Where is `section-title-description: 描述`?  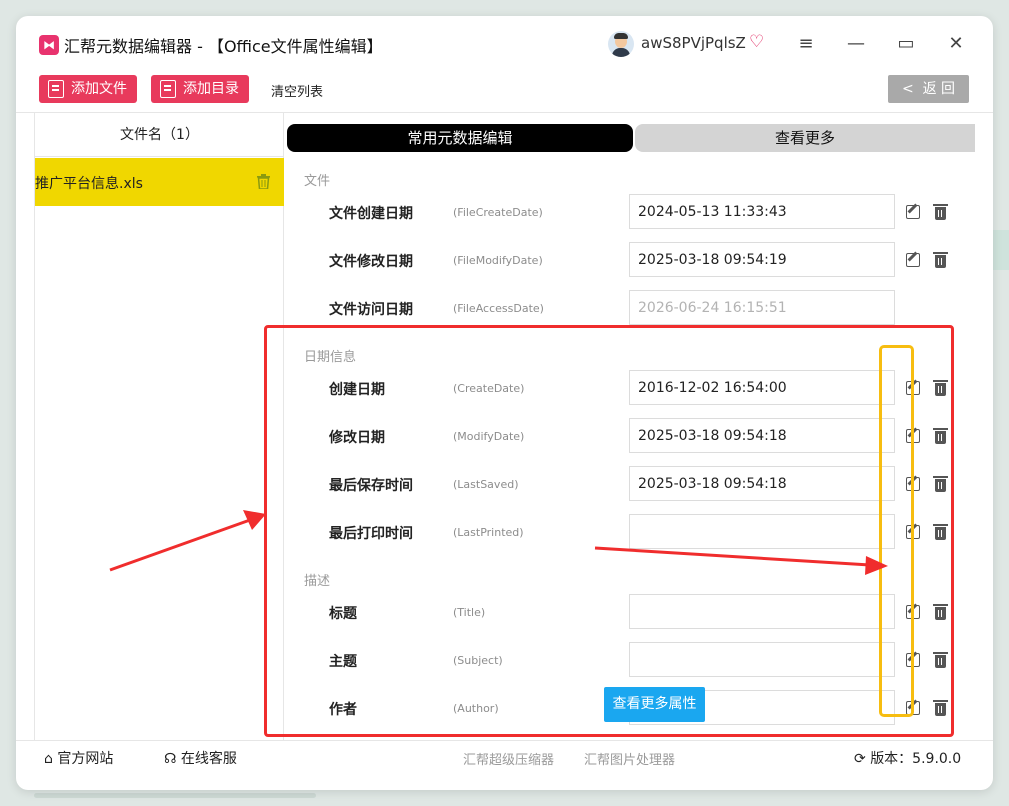 section-title-description: 描述 is located at coordinates (317, 581).